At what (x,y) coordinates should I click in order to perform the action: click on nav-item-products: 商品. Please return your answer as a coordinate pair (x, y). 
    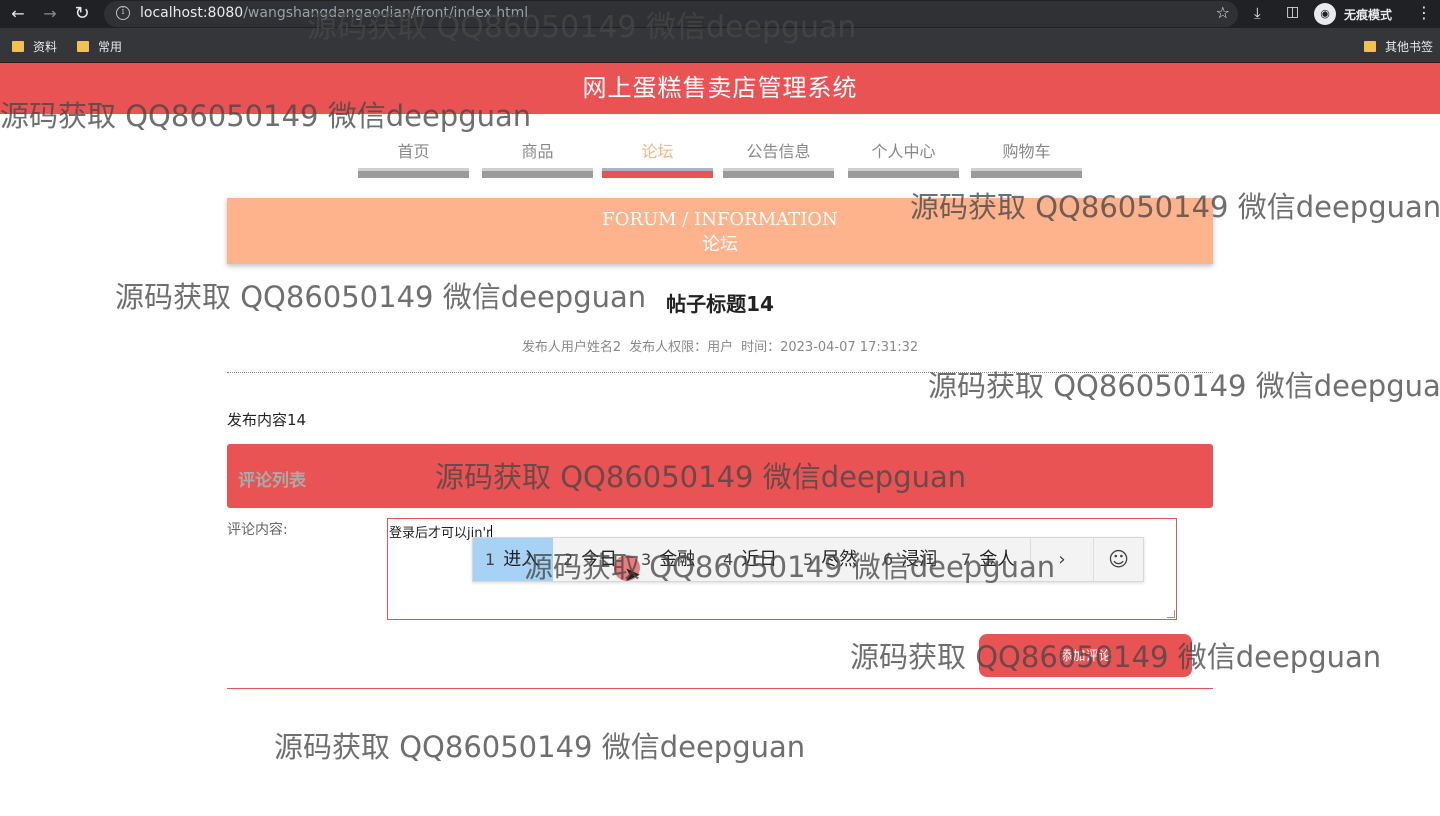
    Looking at the image, I should click on (537, 158).